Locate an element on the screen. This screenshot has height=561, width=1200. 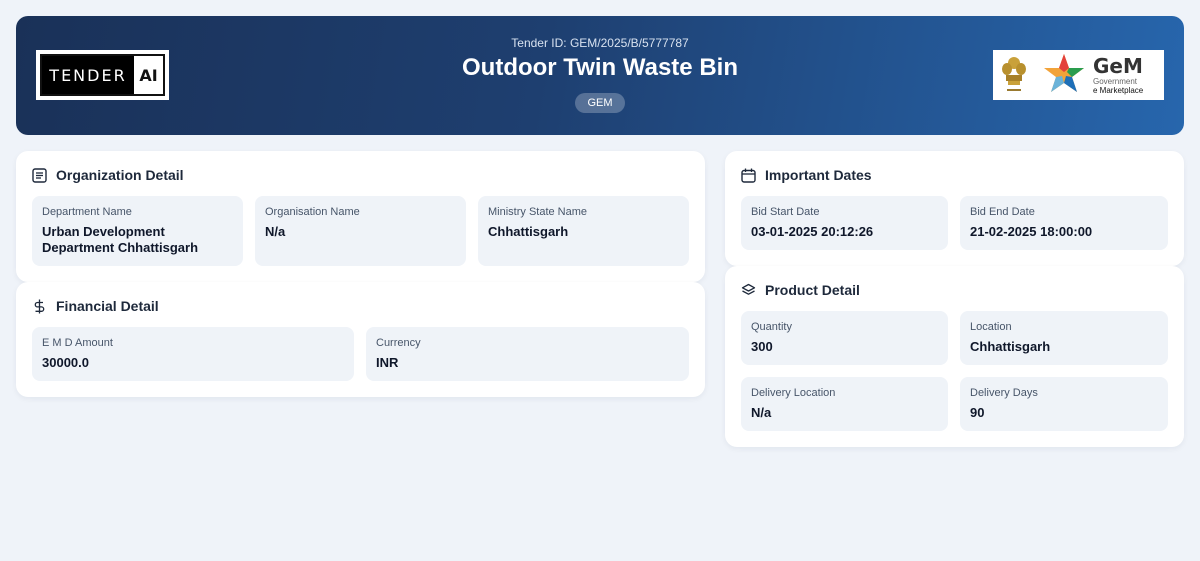
field-label: Bid End Date is located at coordinates (1002, 212).